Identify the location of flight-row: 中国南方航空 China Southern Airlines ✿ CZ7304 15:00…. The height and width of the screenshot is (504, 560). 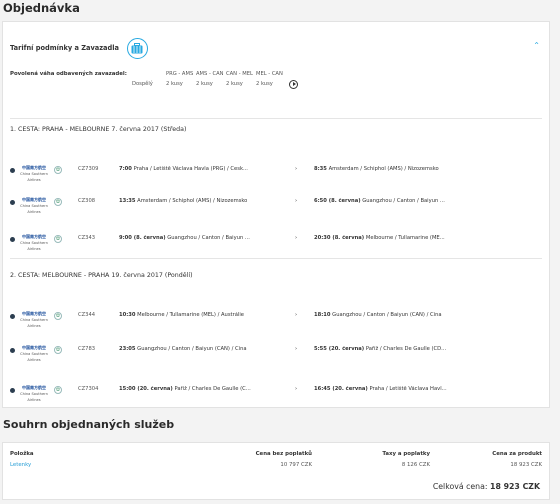
(276, 400).